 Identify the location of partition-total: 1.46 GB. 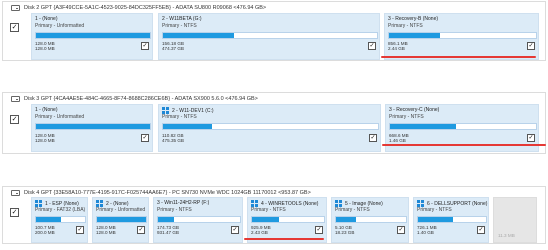
(397, 140).